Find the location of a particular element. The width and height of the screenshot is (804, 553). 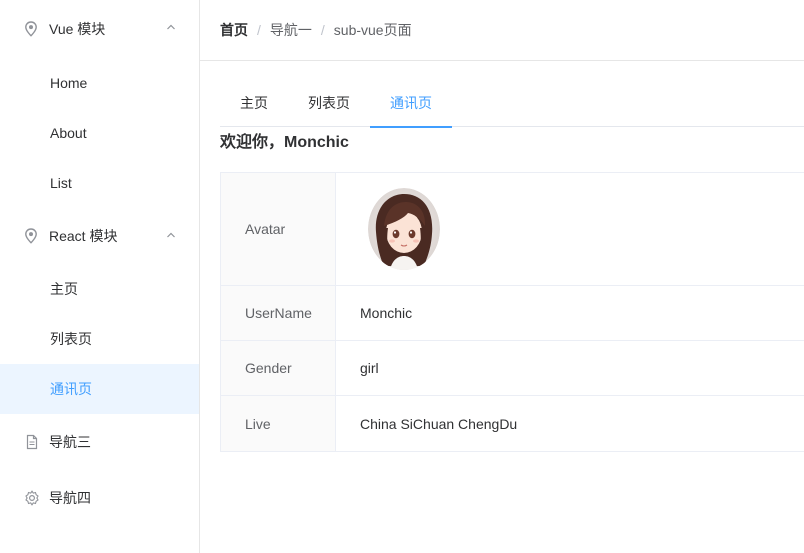

gear-icon is located at coordinates (32, 498).